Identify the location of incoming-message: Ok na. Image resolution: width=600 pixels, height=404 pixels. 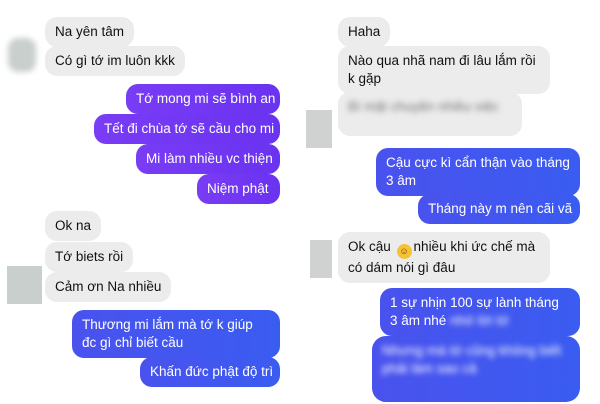
(73, 226).